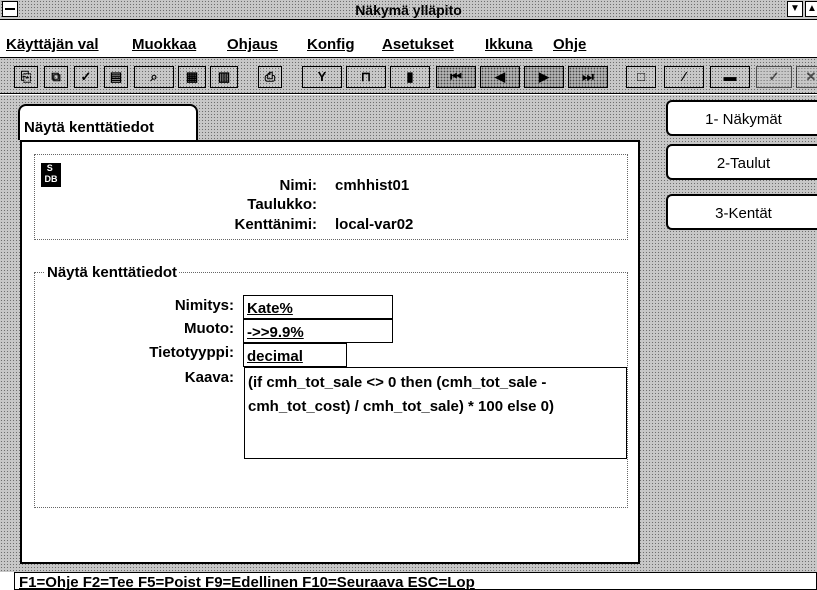  I want to click on grid-icon: ▦, so click(192, 76).